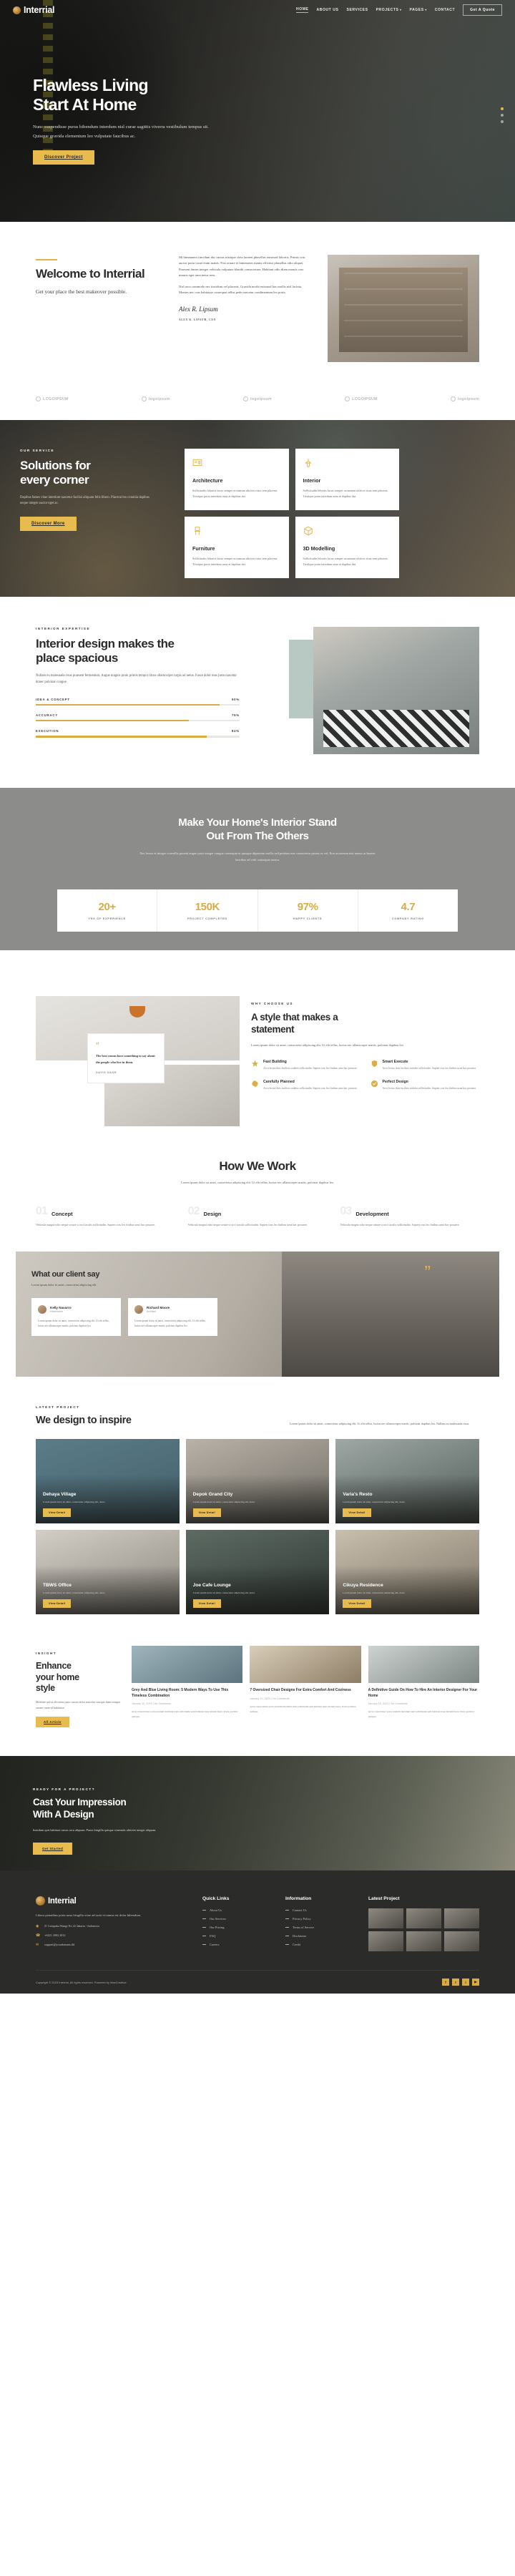  I want to click on footer-link-privacy-policy: Privacy Policy, so click(320, 1919).